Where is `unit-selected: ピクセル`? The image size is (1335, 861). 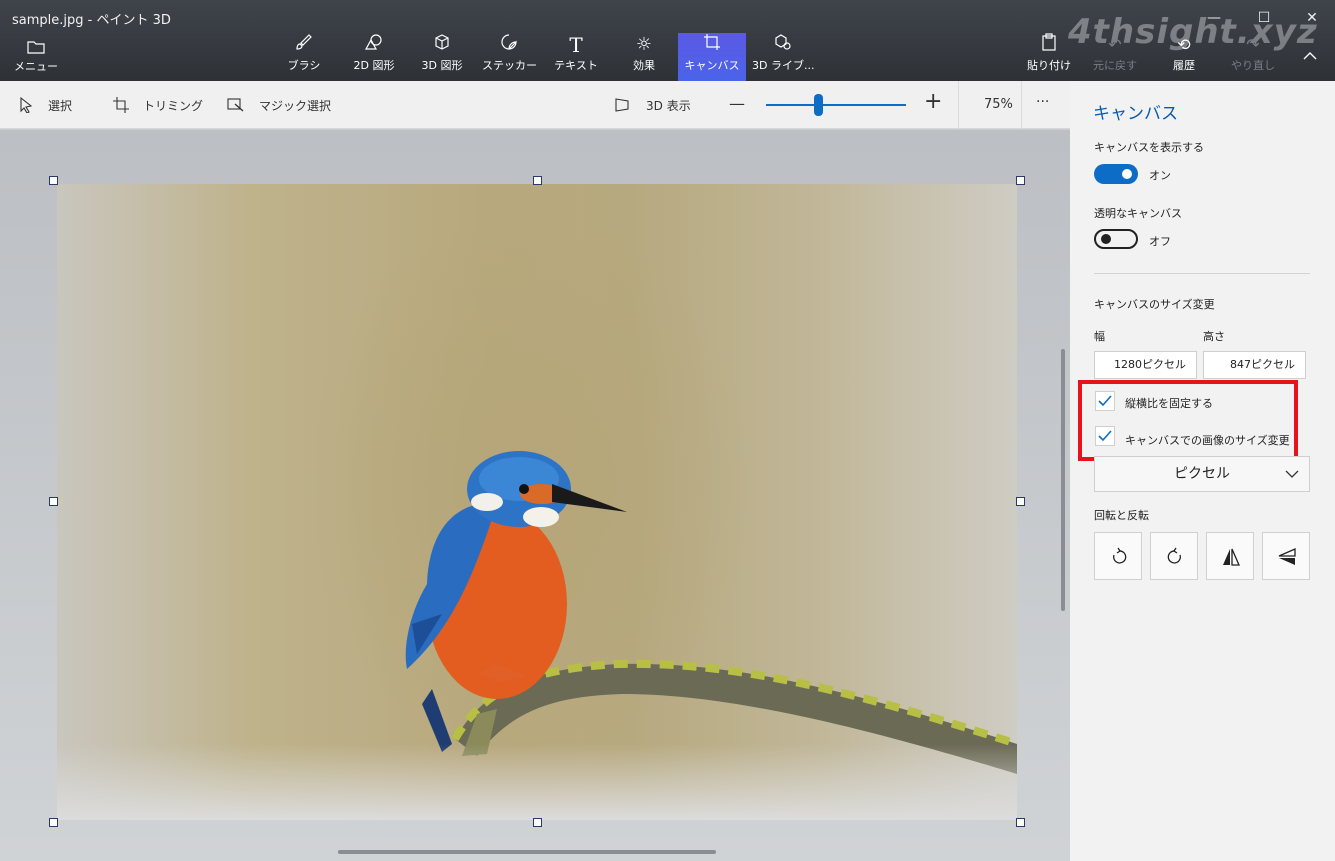
unit-selected: ピクセル is located at coordinates (1202, 474).